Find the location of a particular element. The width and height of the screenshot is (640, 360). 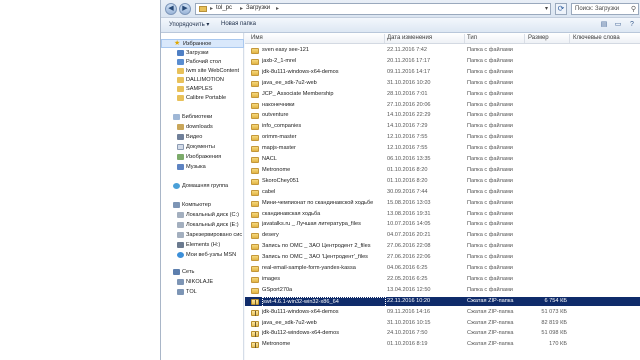

file-name: orimm-master is located at coordinates (279, 137).